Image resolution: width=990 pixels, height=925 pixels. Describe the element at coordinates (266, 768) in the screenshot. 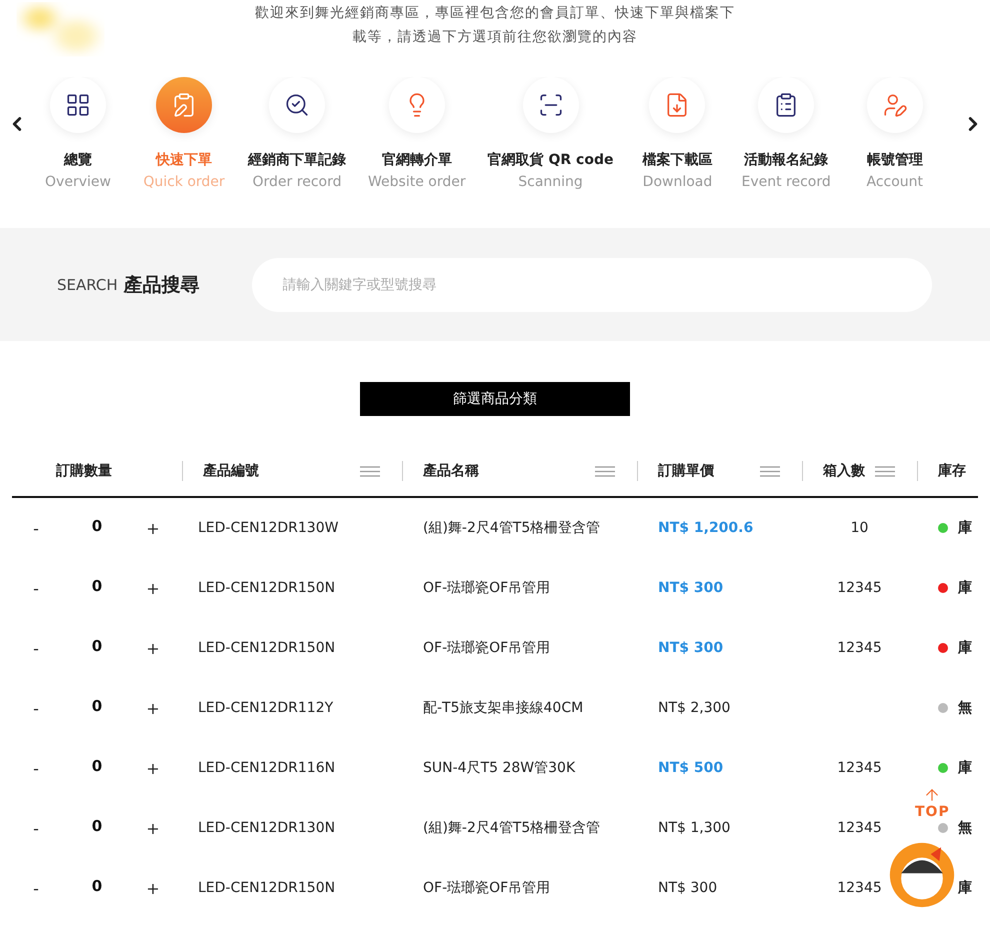

I see `product-code: LED-CEN12DR116N` at that location.